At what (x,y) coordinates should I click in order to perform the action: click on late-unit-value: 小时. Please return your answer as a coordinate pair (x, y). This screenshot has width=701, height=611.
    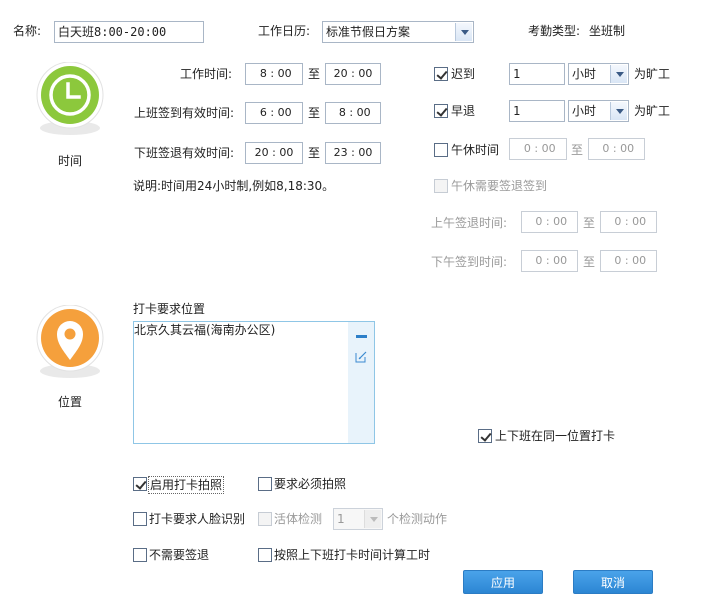
    Looking at the image, I should click on (584, 74).